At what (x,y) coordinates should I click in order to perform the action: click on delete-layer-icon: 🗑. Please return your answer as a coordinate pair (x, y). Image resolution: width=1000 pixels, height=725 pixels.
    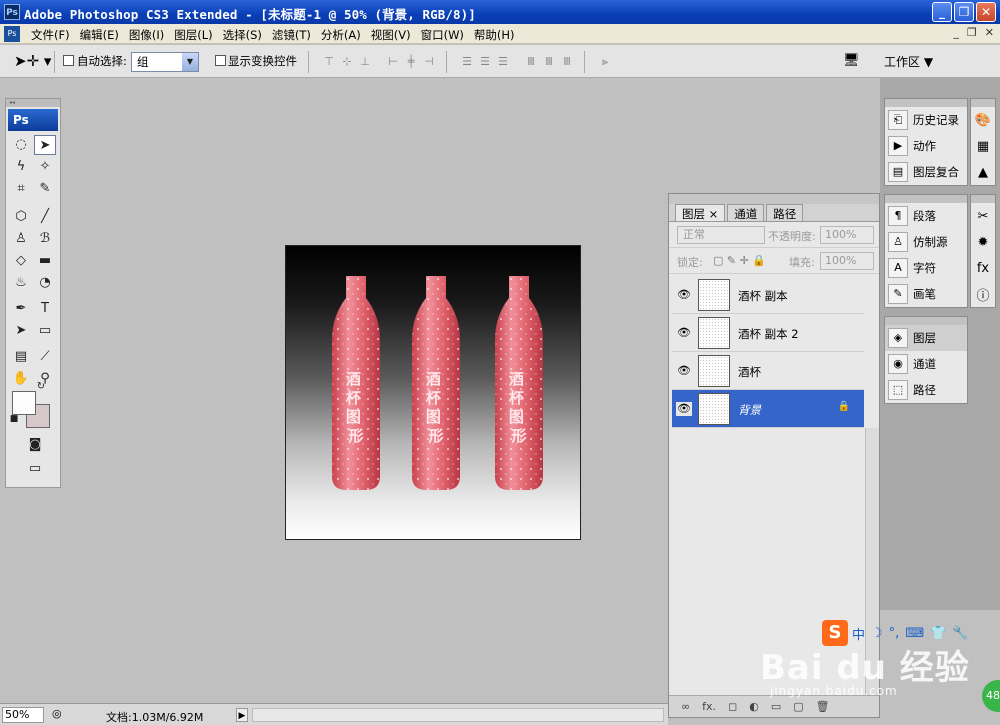
    Looking at the image, I should click on (823, 706).